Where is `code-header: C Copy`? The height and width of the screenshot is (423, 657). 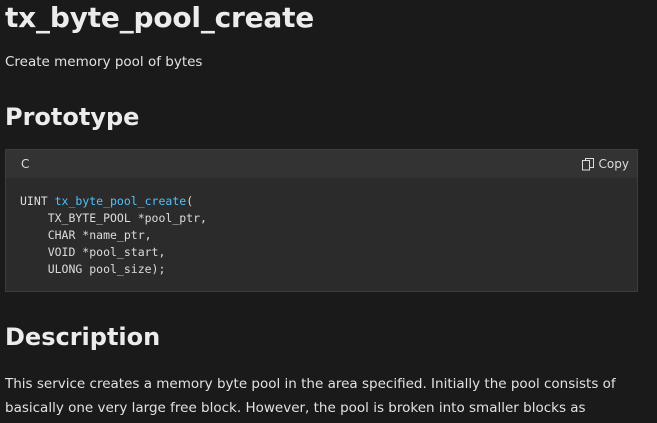
code-header: C Copy is located at coordinates (321, 164).